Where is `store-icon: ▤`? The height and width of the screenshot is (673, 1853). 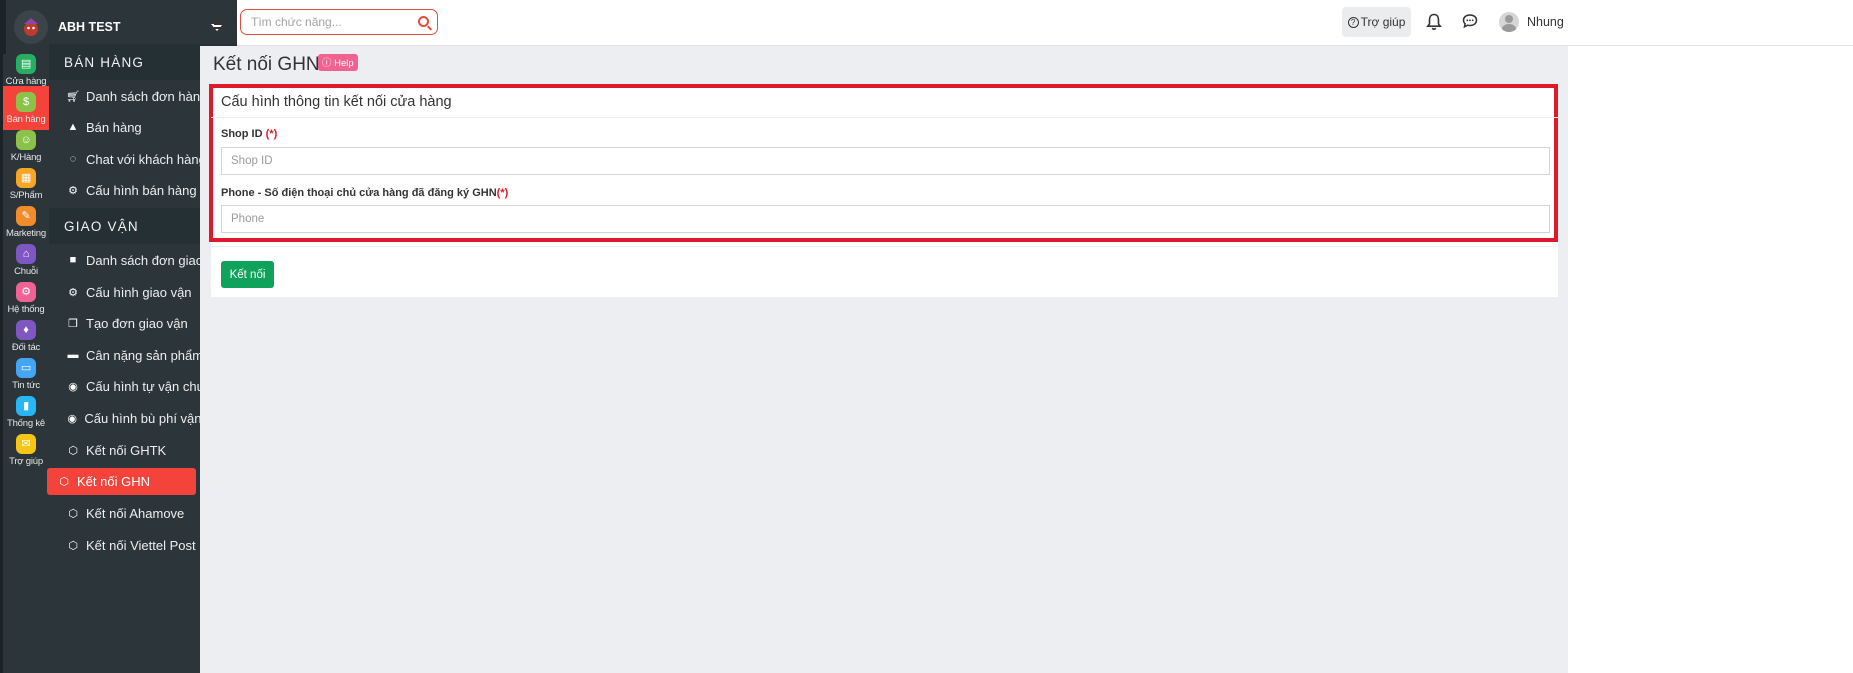 store-icon: ▤ is located at coordinates (26, 63).